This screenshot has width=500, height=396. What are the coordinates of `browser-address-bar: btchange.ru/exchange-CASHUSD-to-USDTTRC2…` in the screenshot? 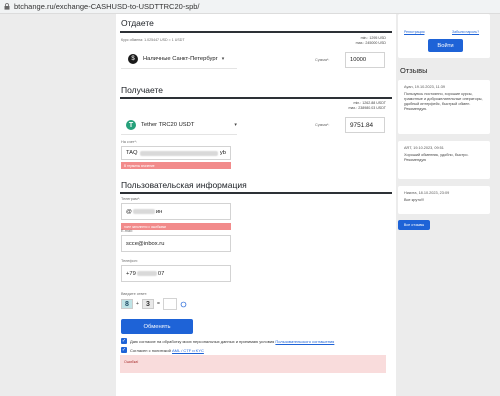 It's located at (250, 7).